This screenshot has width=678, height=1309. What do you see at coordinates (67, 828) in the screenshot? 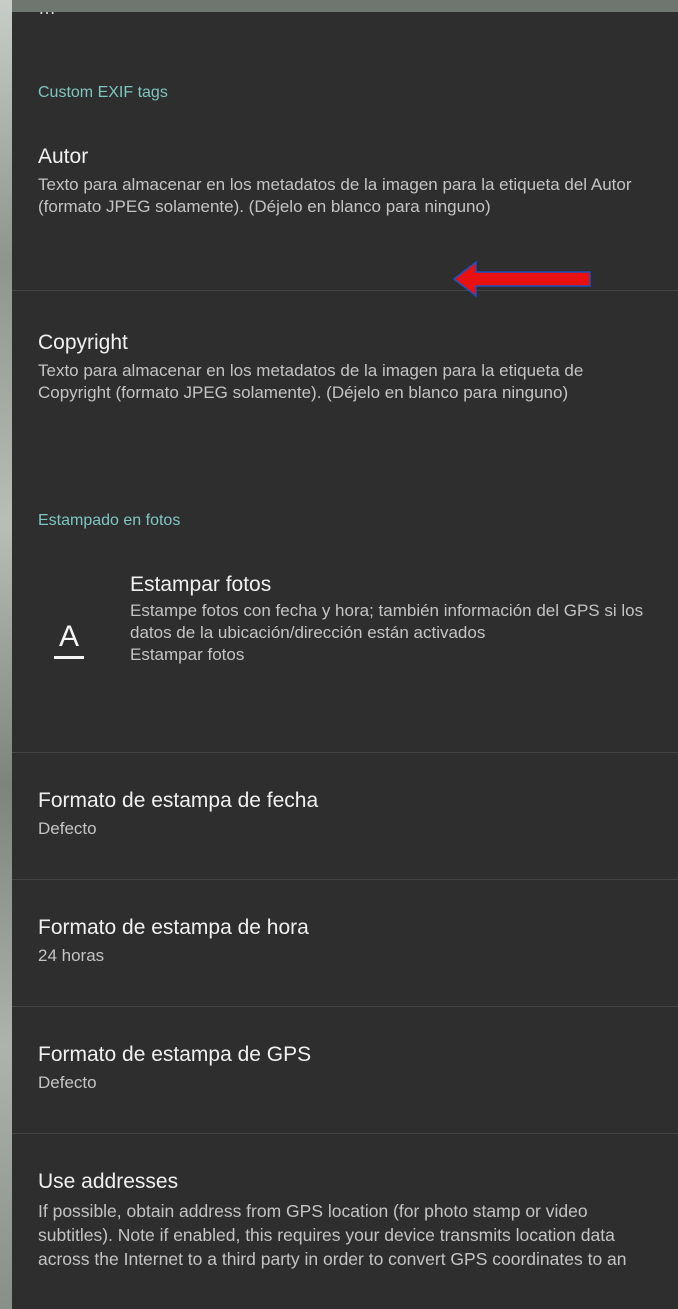
I see `pref-date-format-value: Defecto` at bounding box center [67, 828].